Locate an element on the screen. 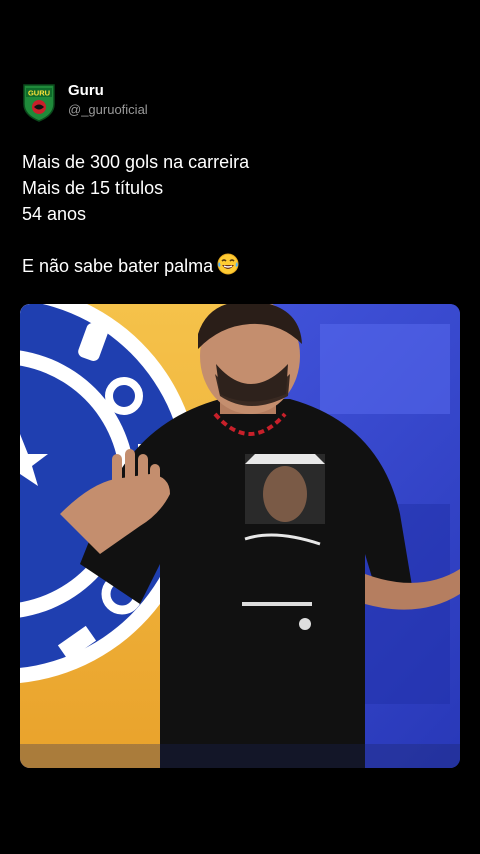  avatar: GURU is located at coordinates (39, 102).